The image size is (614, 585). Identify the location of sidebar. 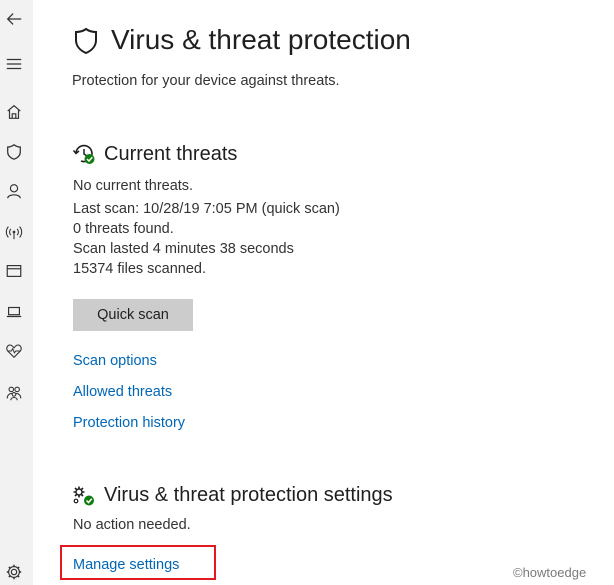
(16, 292).